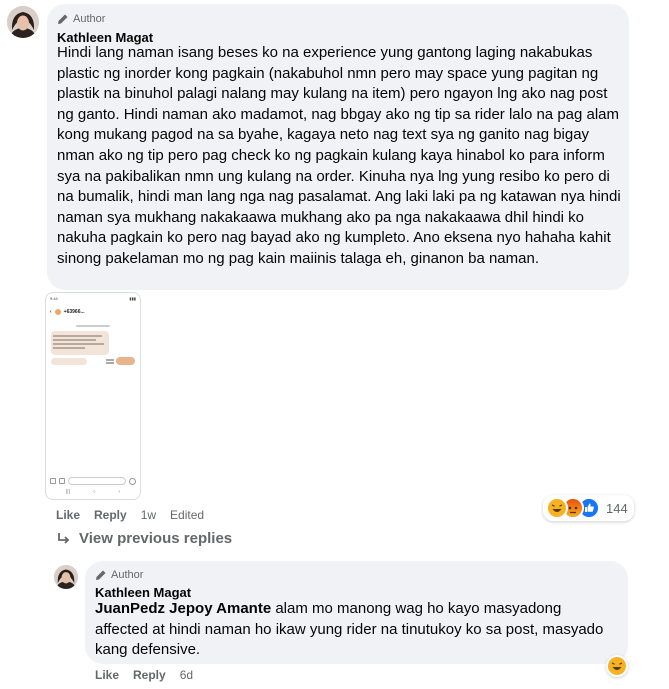 This screenshot has width=669, height=689. I want to click on reply-time: 6d, so click(186, 675).